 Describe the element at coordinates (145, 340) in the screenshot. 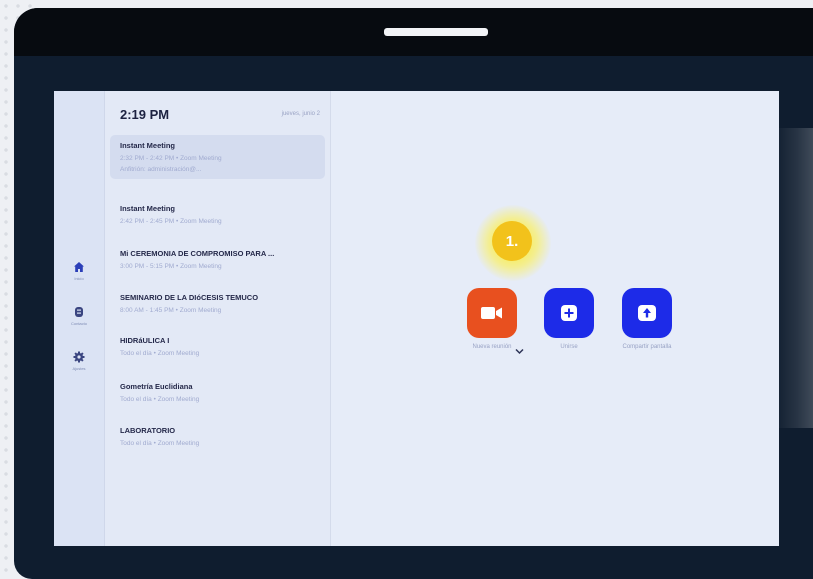

I see `meeting-title: HIDRáULICA I` at that location.